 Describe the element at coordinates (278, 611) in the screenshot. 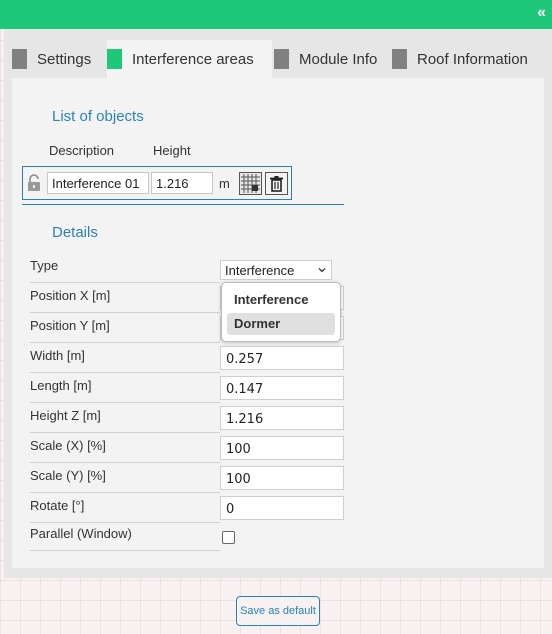

I see `save-as-default-button: Save as default` at that location.